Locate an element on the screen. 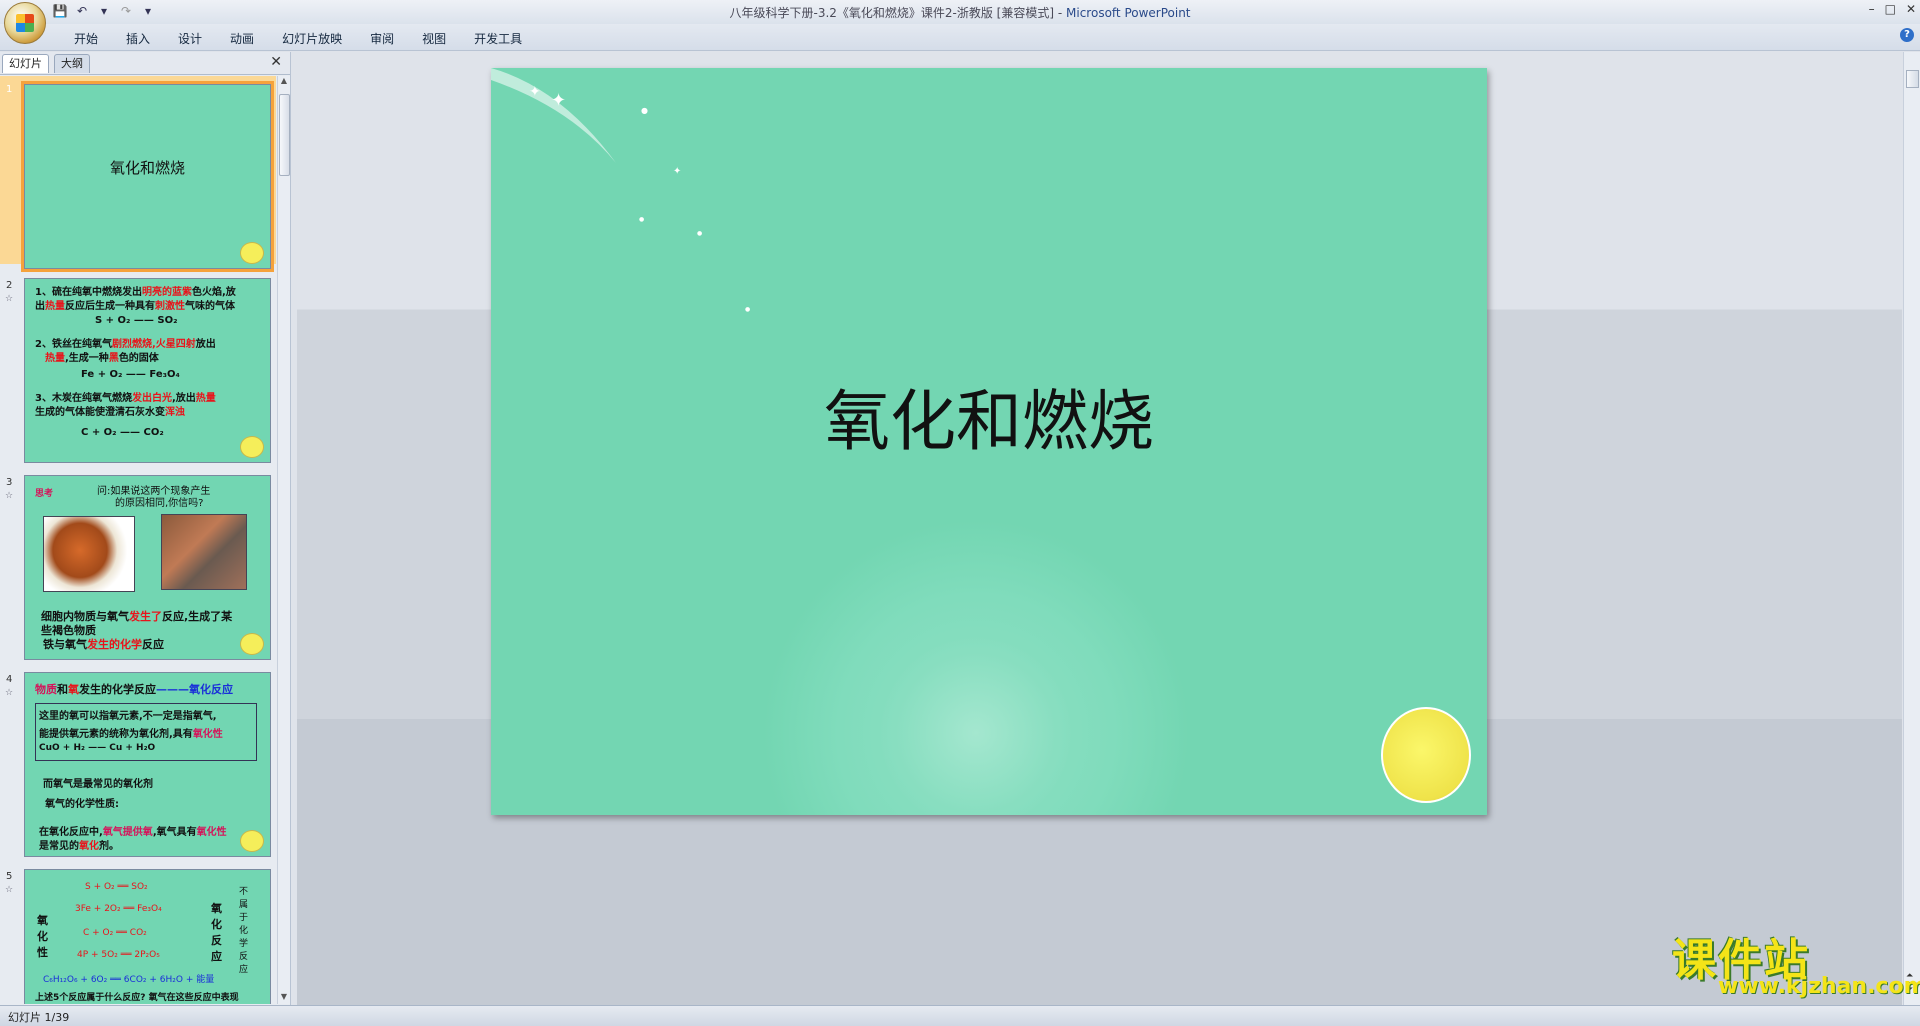  text-run: 反应 is located at coordinates (153, 644).